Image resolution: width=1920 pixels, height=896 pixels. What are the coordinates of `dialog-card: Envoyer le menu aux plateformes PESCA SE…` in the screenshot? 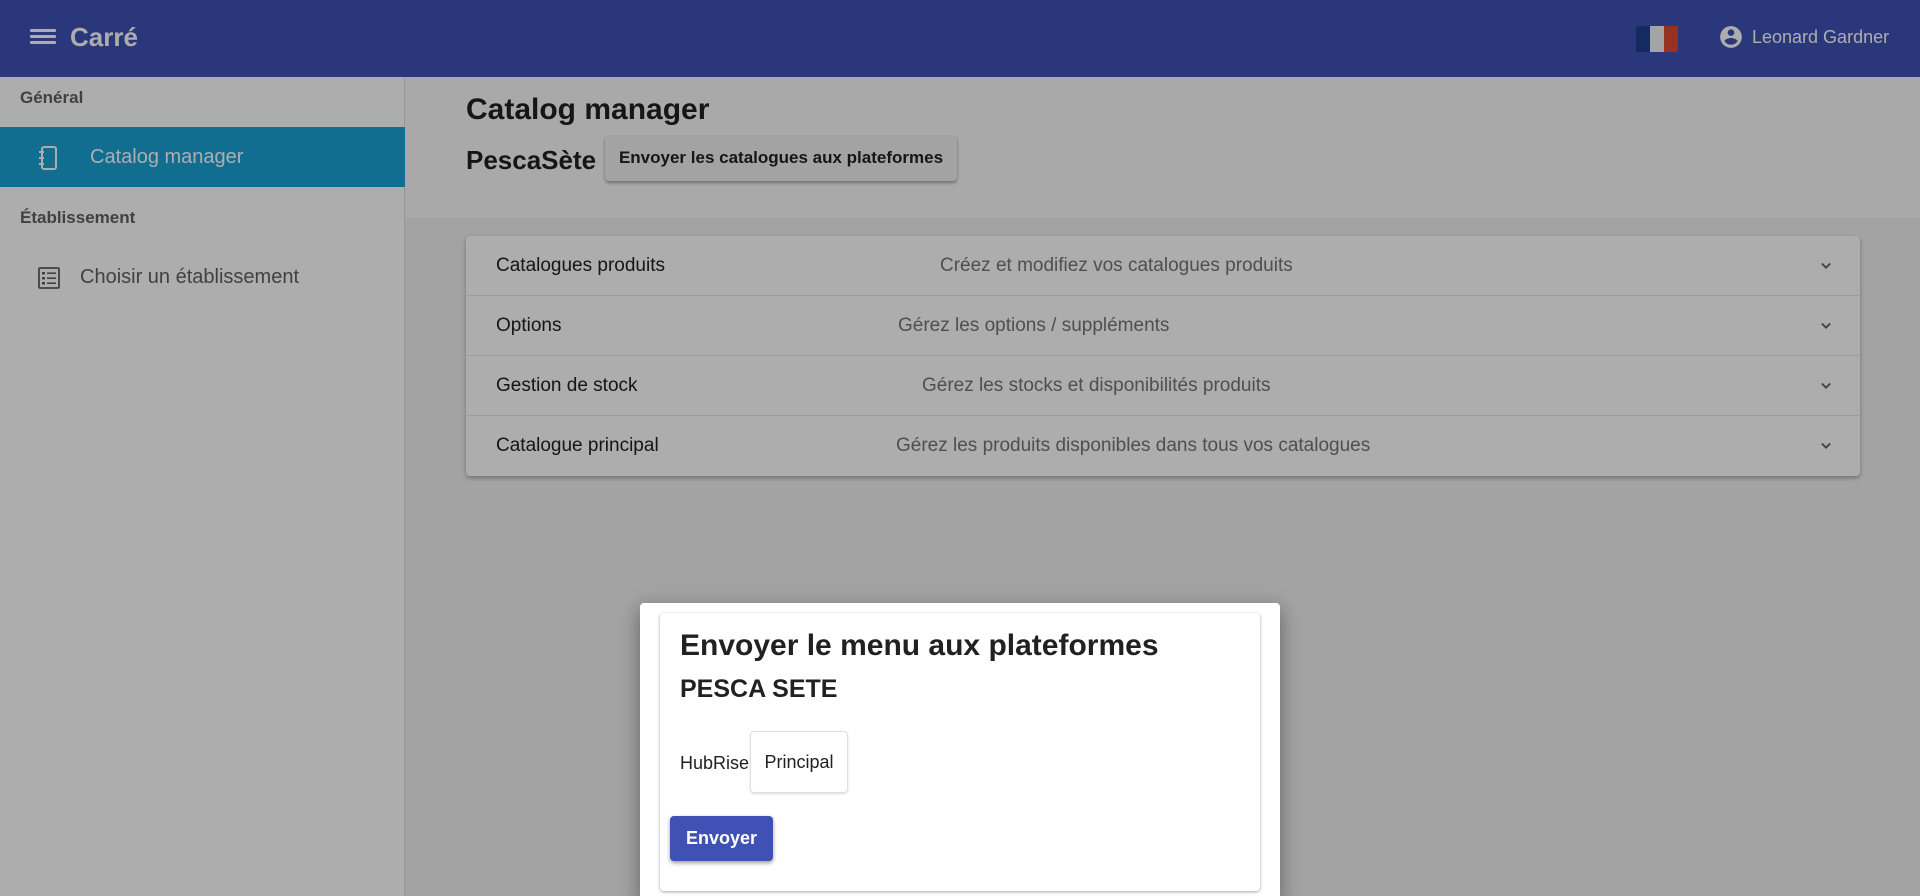 It's located at (960, 752).